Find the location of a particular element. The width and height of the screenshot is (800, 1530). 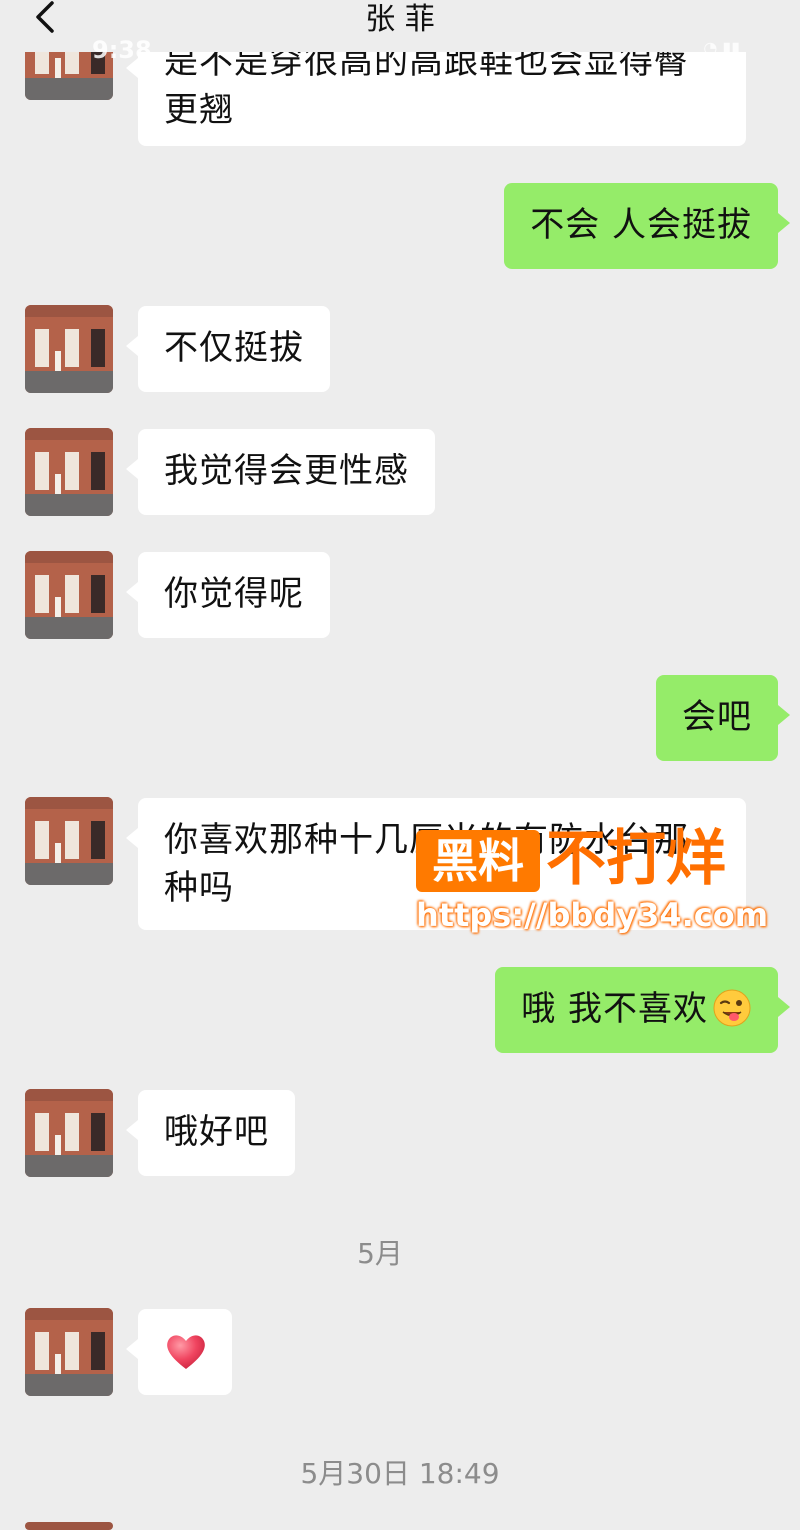

message-text: 不仅挺拔 is located at coordinates (234, 348).